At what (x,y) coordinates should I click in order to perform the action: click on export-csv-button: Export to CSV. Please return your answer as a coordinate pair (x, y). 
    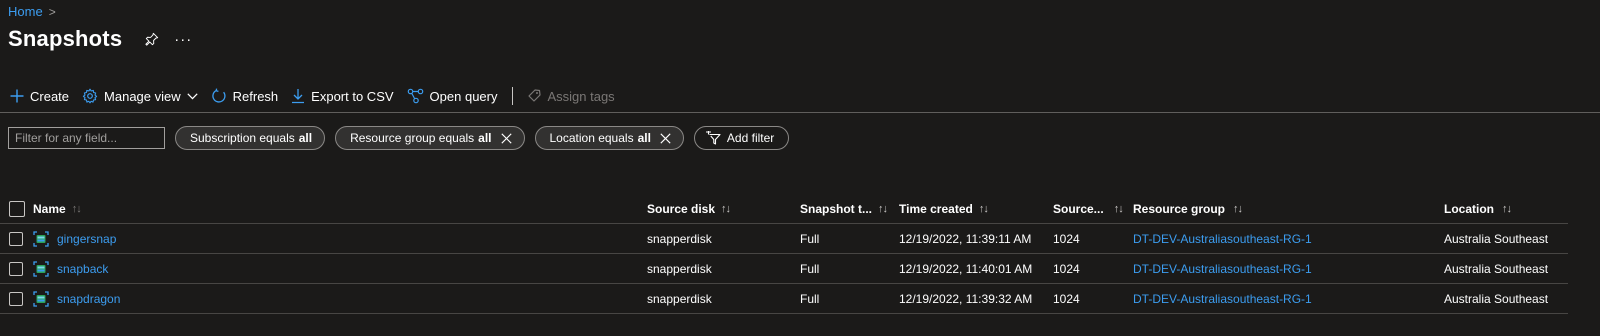
    Looking at the image, I should click on (342, 96).